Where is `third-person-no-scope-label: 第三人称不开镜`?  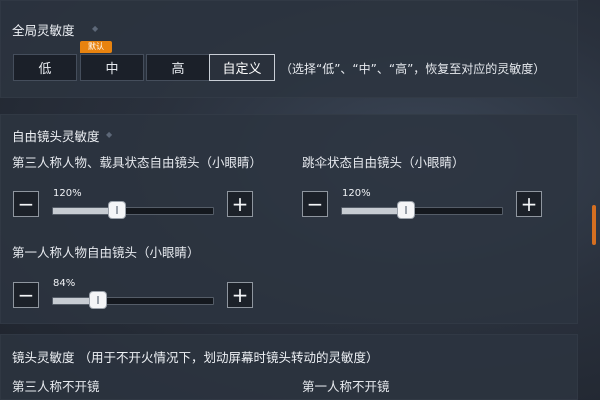 third-person-no-scope-label: 第三人称不开镜 is located at coordinates (56, 386).